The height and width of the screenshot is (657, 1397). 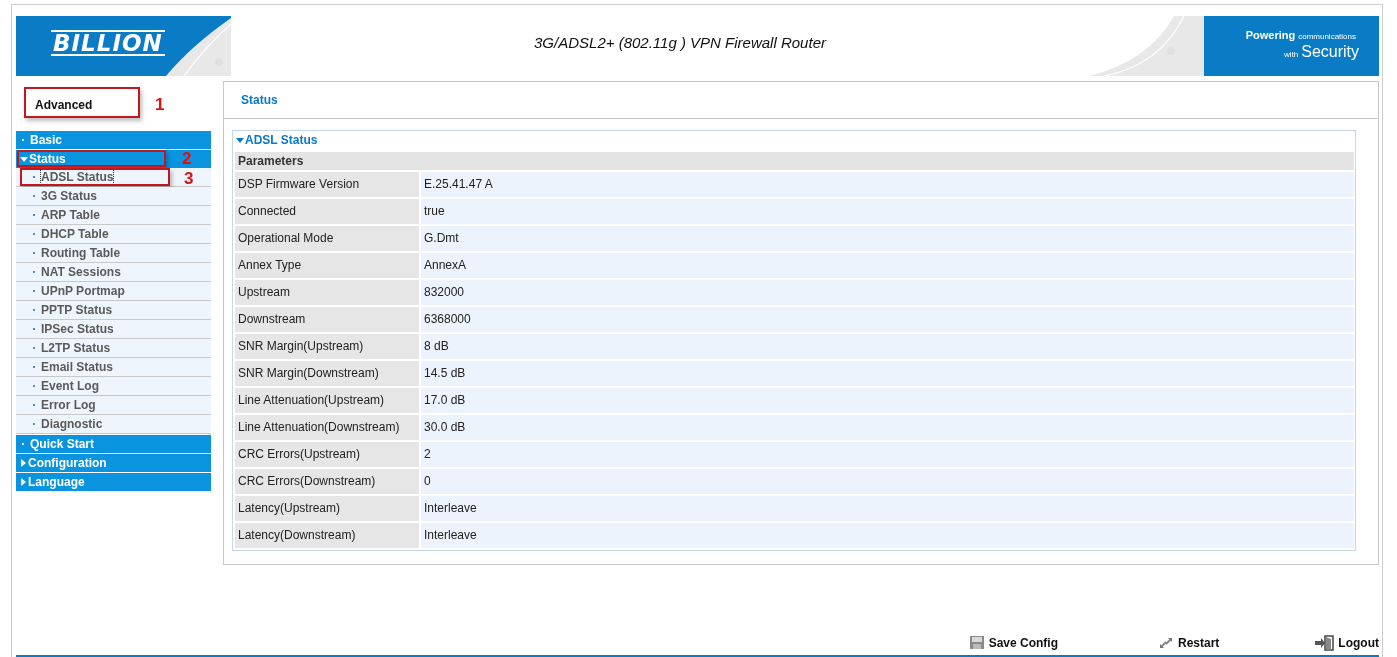 I want to click on table-cell: Connected, so click(x=327, y=211).